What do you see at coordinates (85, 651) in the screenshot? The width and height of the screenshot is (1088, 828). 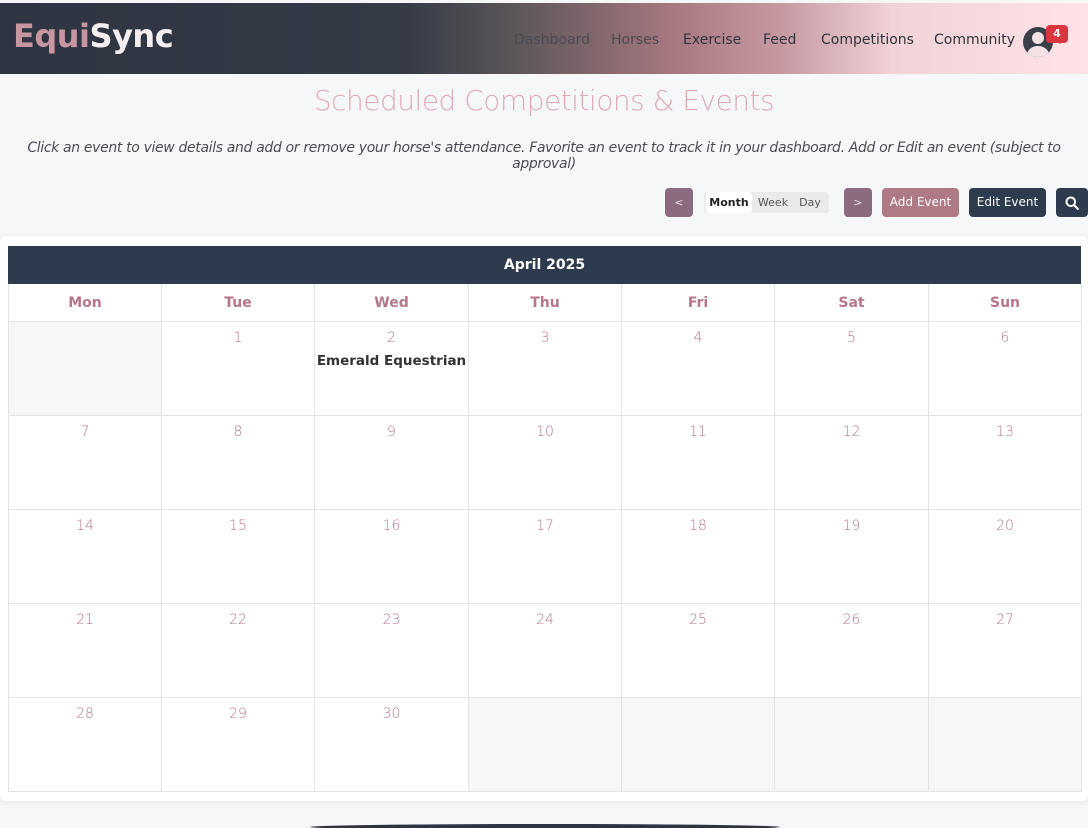 I see `calendar-day: 21` at bounding box center [85, 651].